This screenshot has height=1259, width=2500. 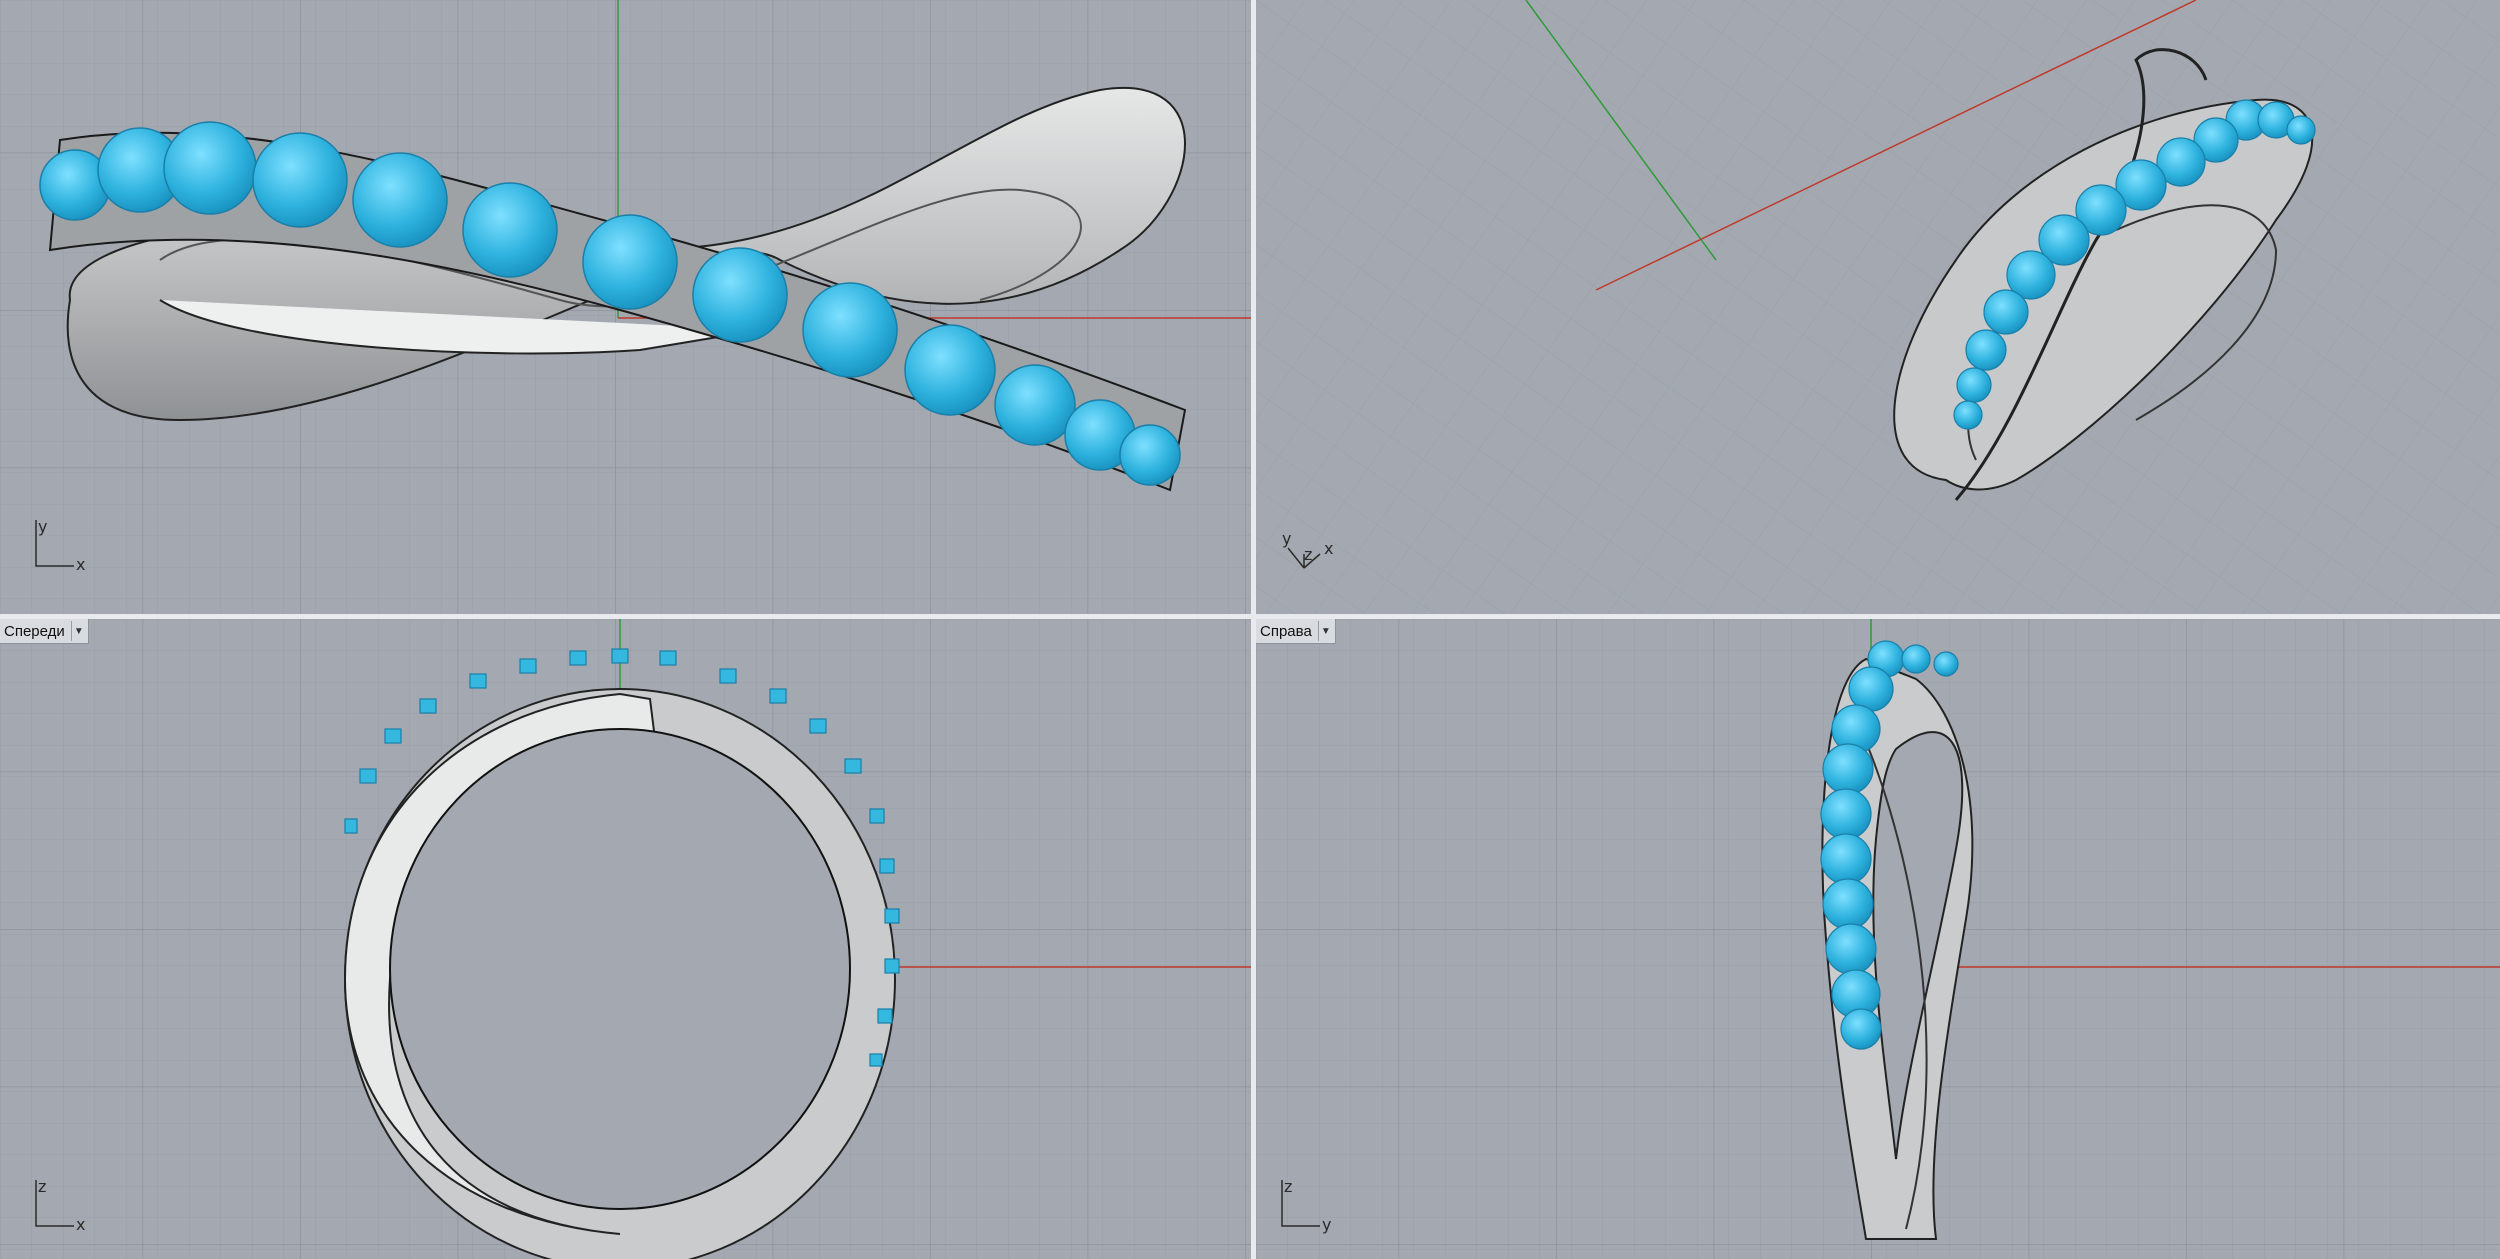 I want to click on axis-icon-perspective: y z x, so click(x=1307, y=549).